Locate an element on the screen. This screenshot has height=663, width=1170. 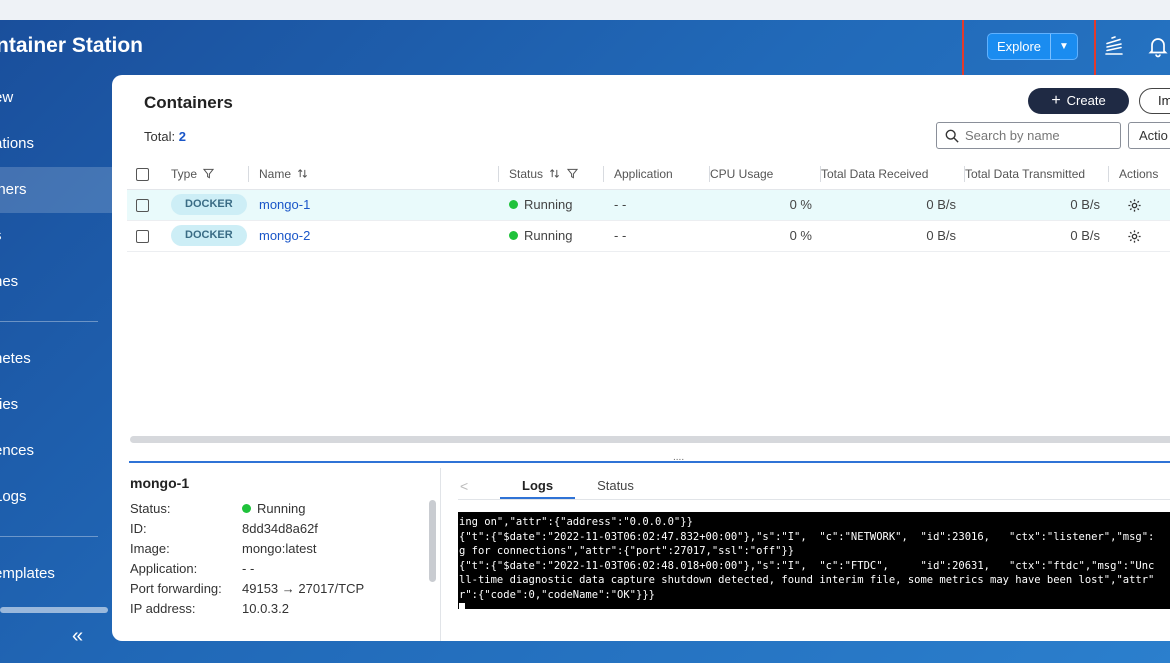
create-button: + Create is located at coordinates (1078, 101).